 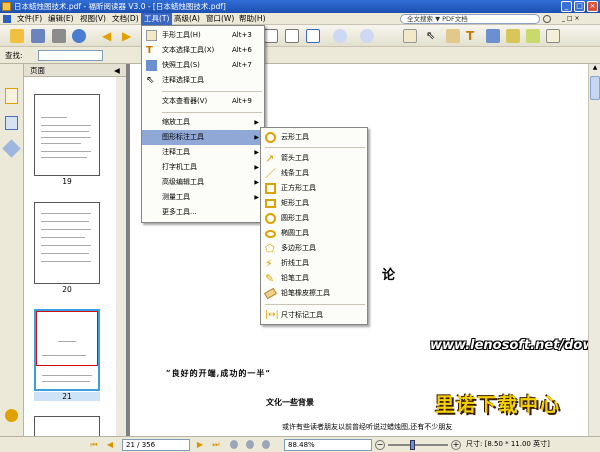 I want to click on page-number-field: 21 / 356, so click(x=156, y=445).